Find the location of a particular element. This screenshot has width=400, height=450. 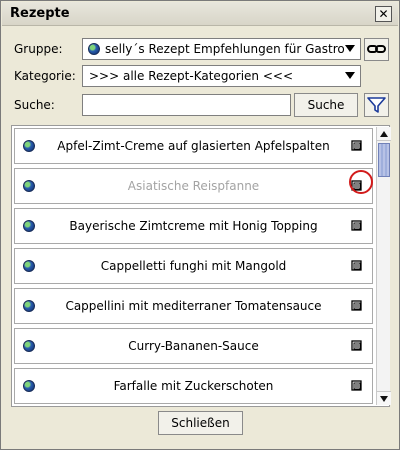

link-button is located at coordinates (376, 49).